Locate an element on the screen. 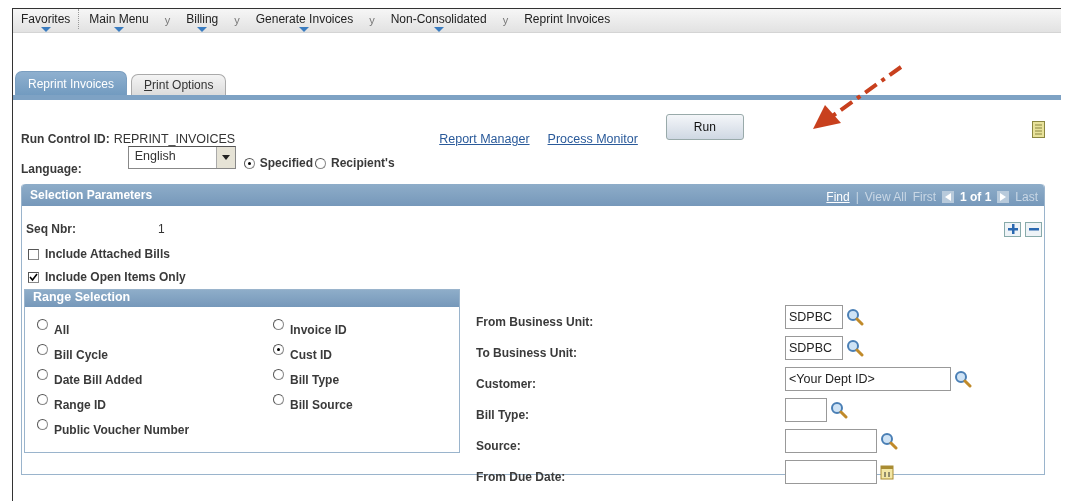 This screenshot has width=1077, height=501. language-dropdown: English is located at coordinates (181, 157).